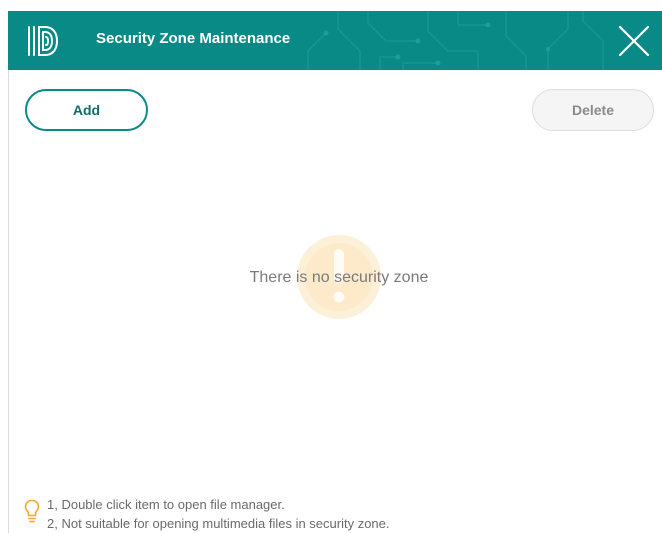 The height and width of the screenshot is (533, 662). Describe the element at coordinates (593, 110) in the screenshot. I see `delete-button: Delete` at that location.